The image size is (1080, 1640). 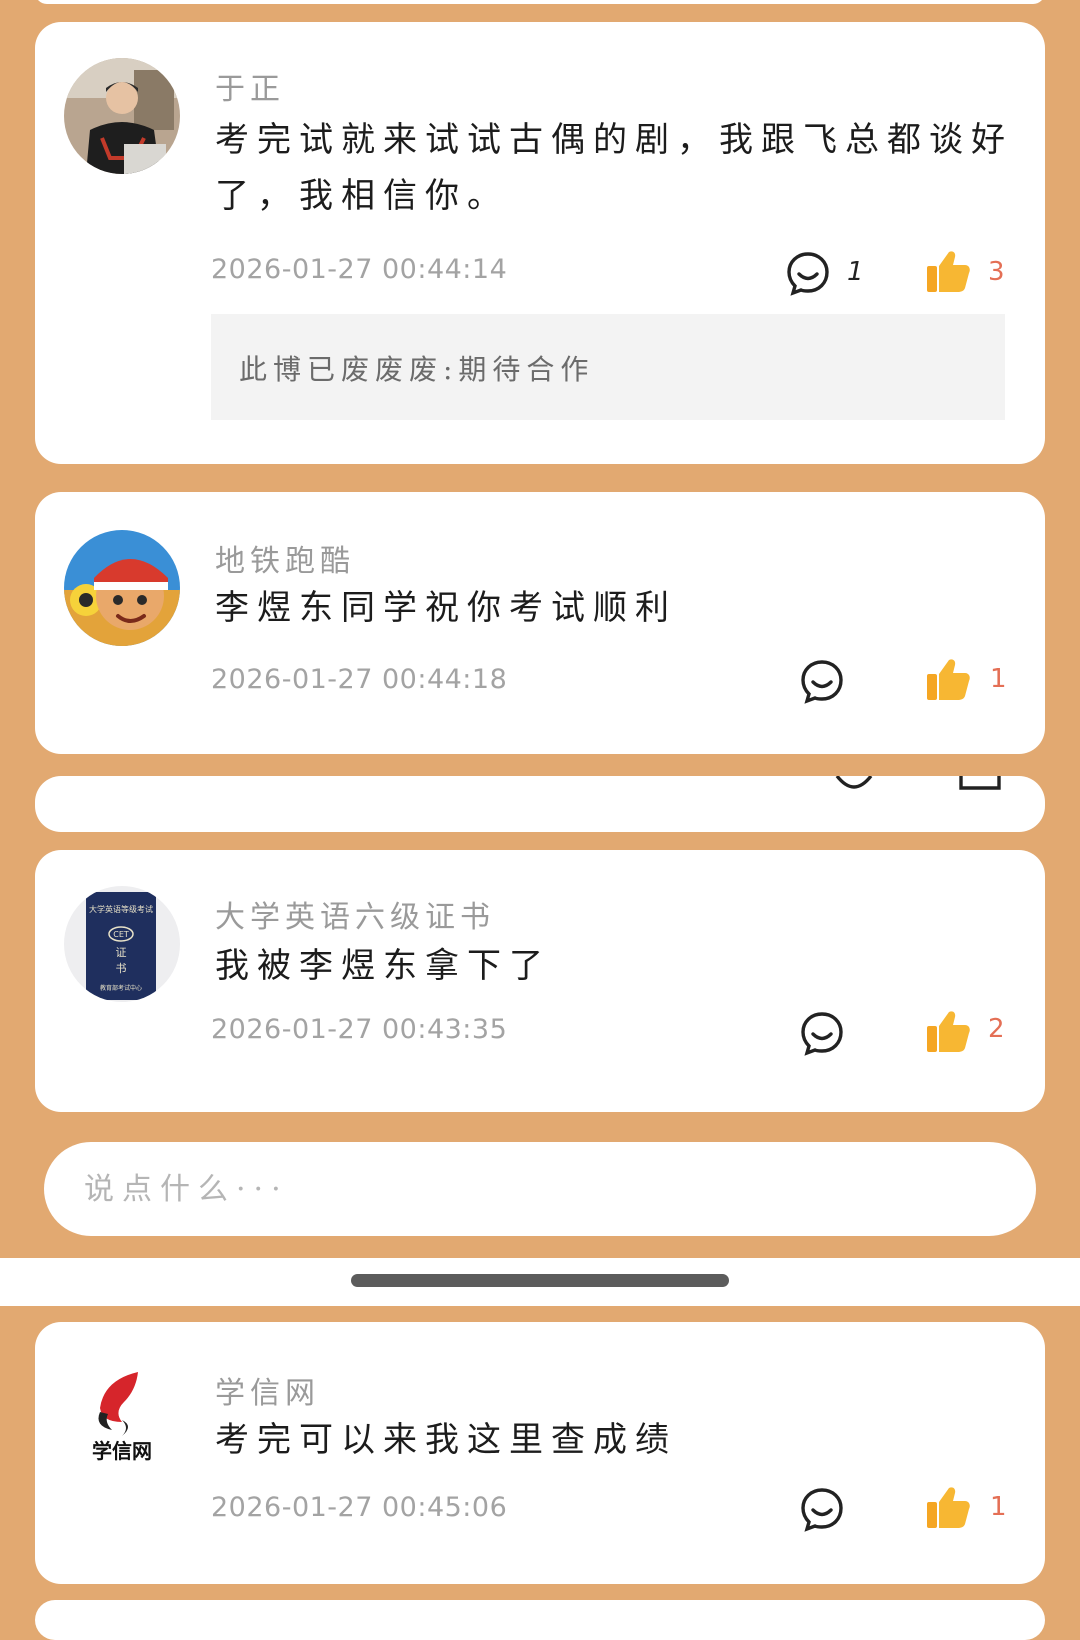 What do you see at coordinates (121, 934) in the screenshot?
I see `avatar-text-cet: CET` at bounding box center [121, 934].